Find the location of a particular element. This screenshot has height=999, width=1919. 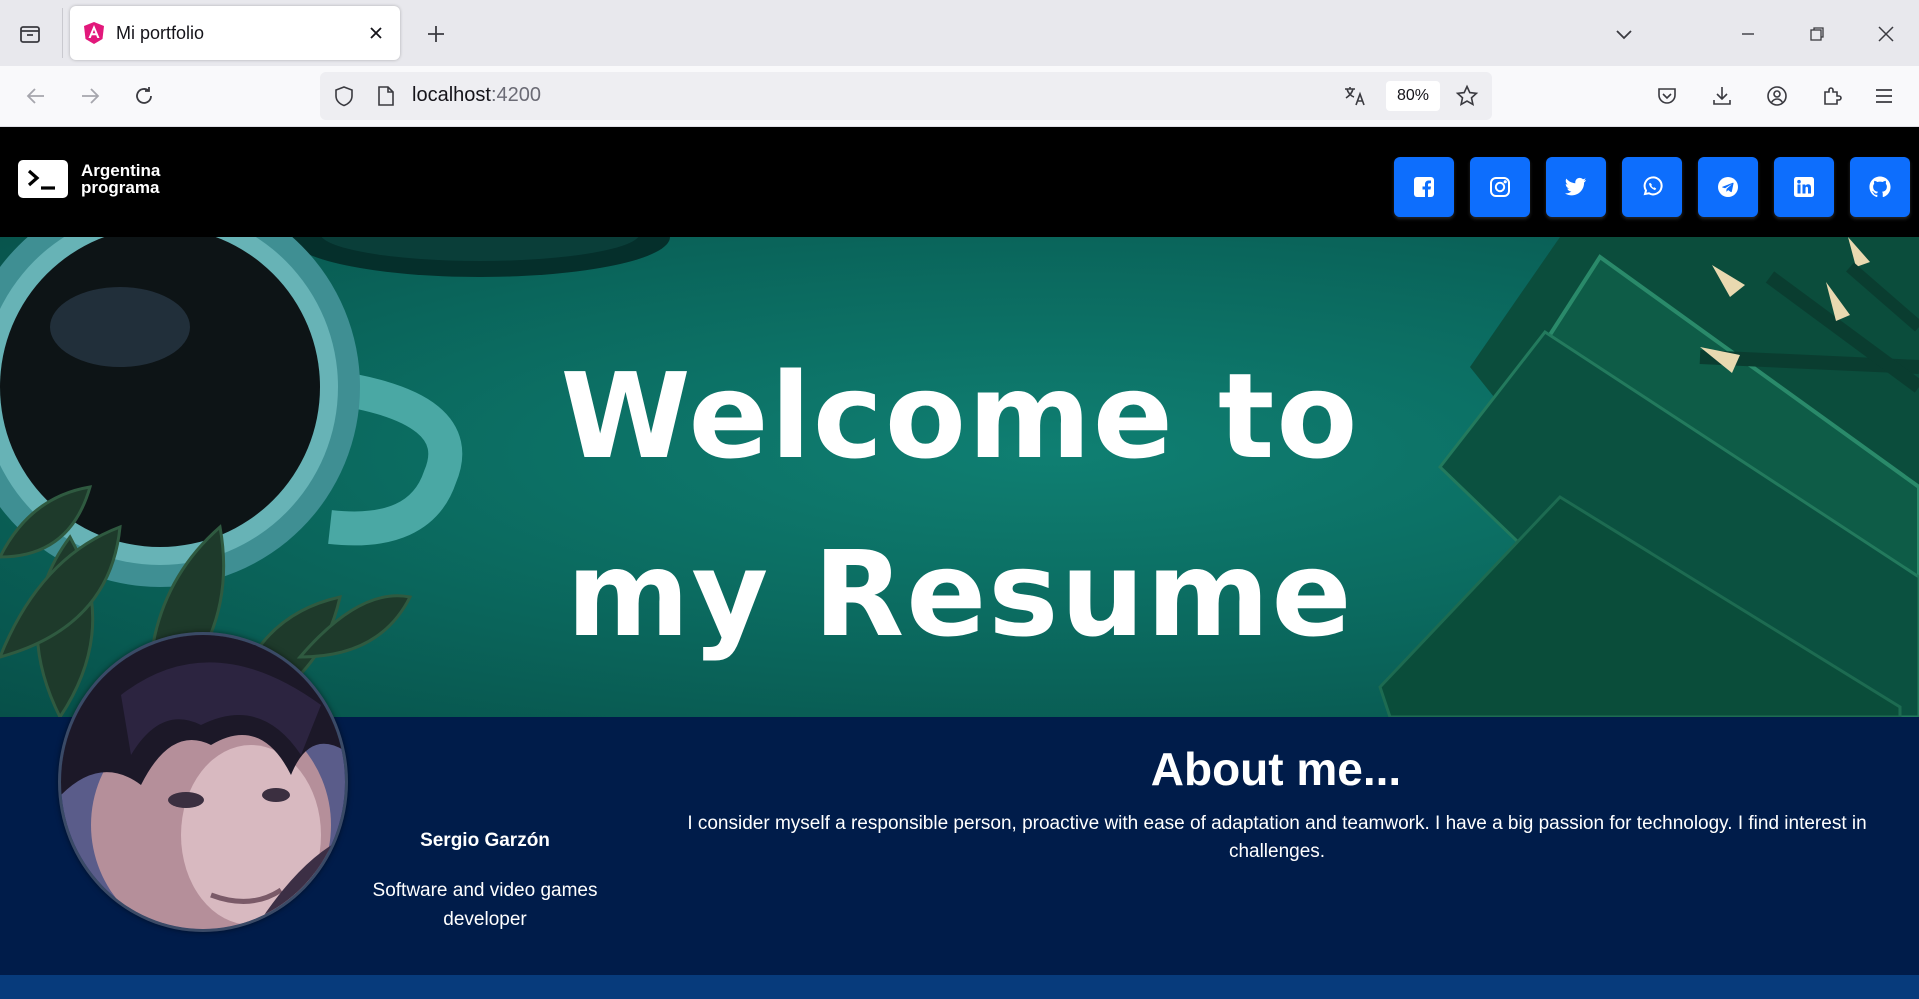

translate-icon is located at coordinates (1355, 96).